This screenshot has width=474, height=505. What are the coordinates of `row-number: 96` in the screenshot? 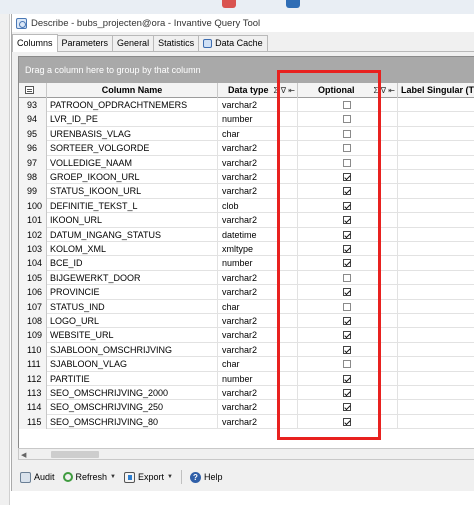 It's located at (33, 148).